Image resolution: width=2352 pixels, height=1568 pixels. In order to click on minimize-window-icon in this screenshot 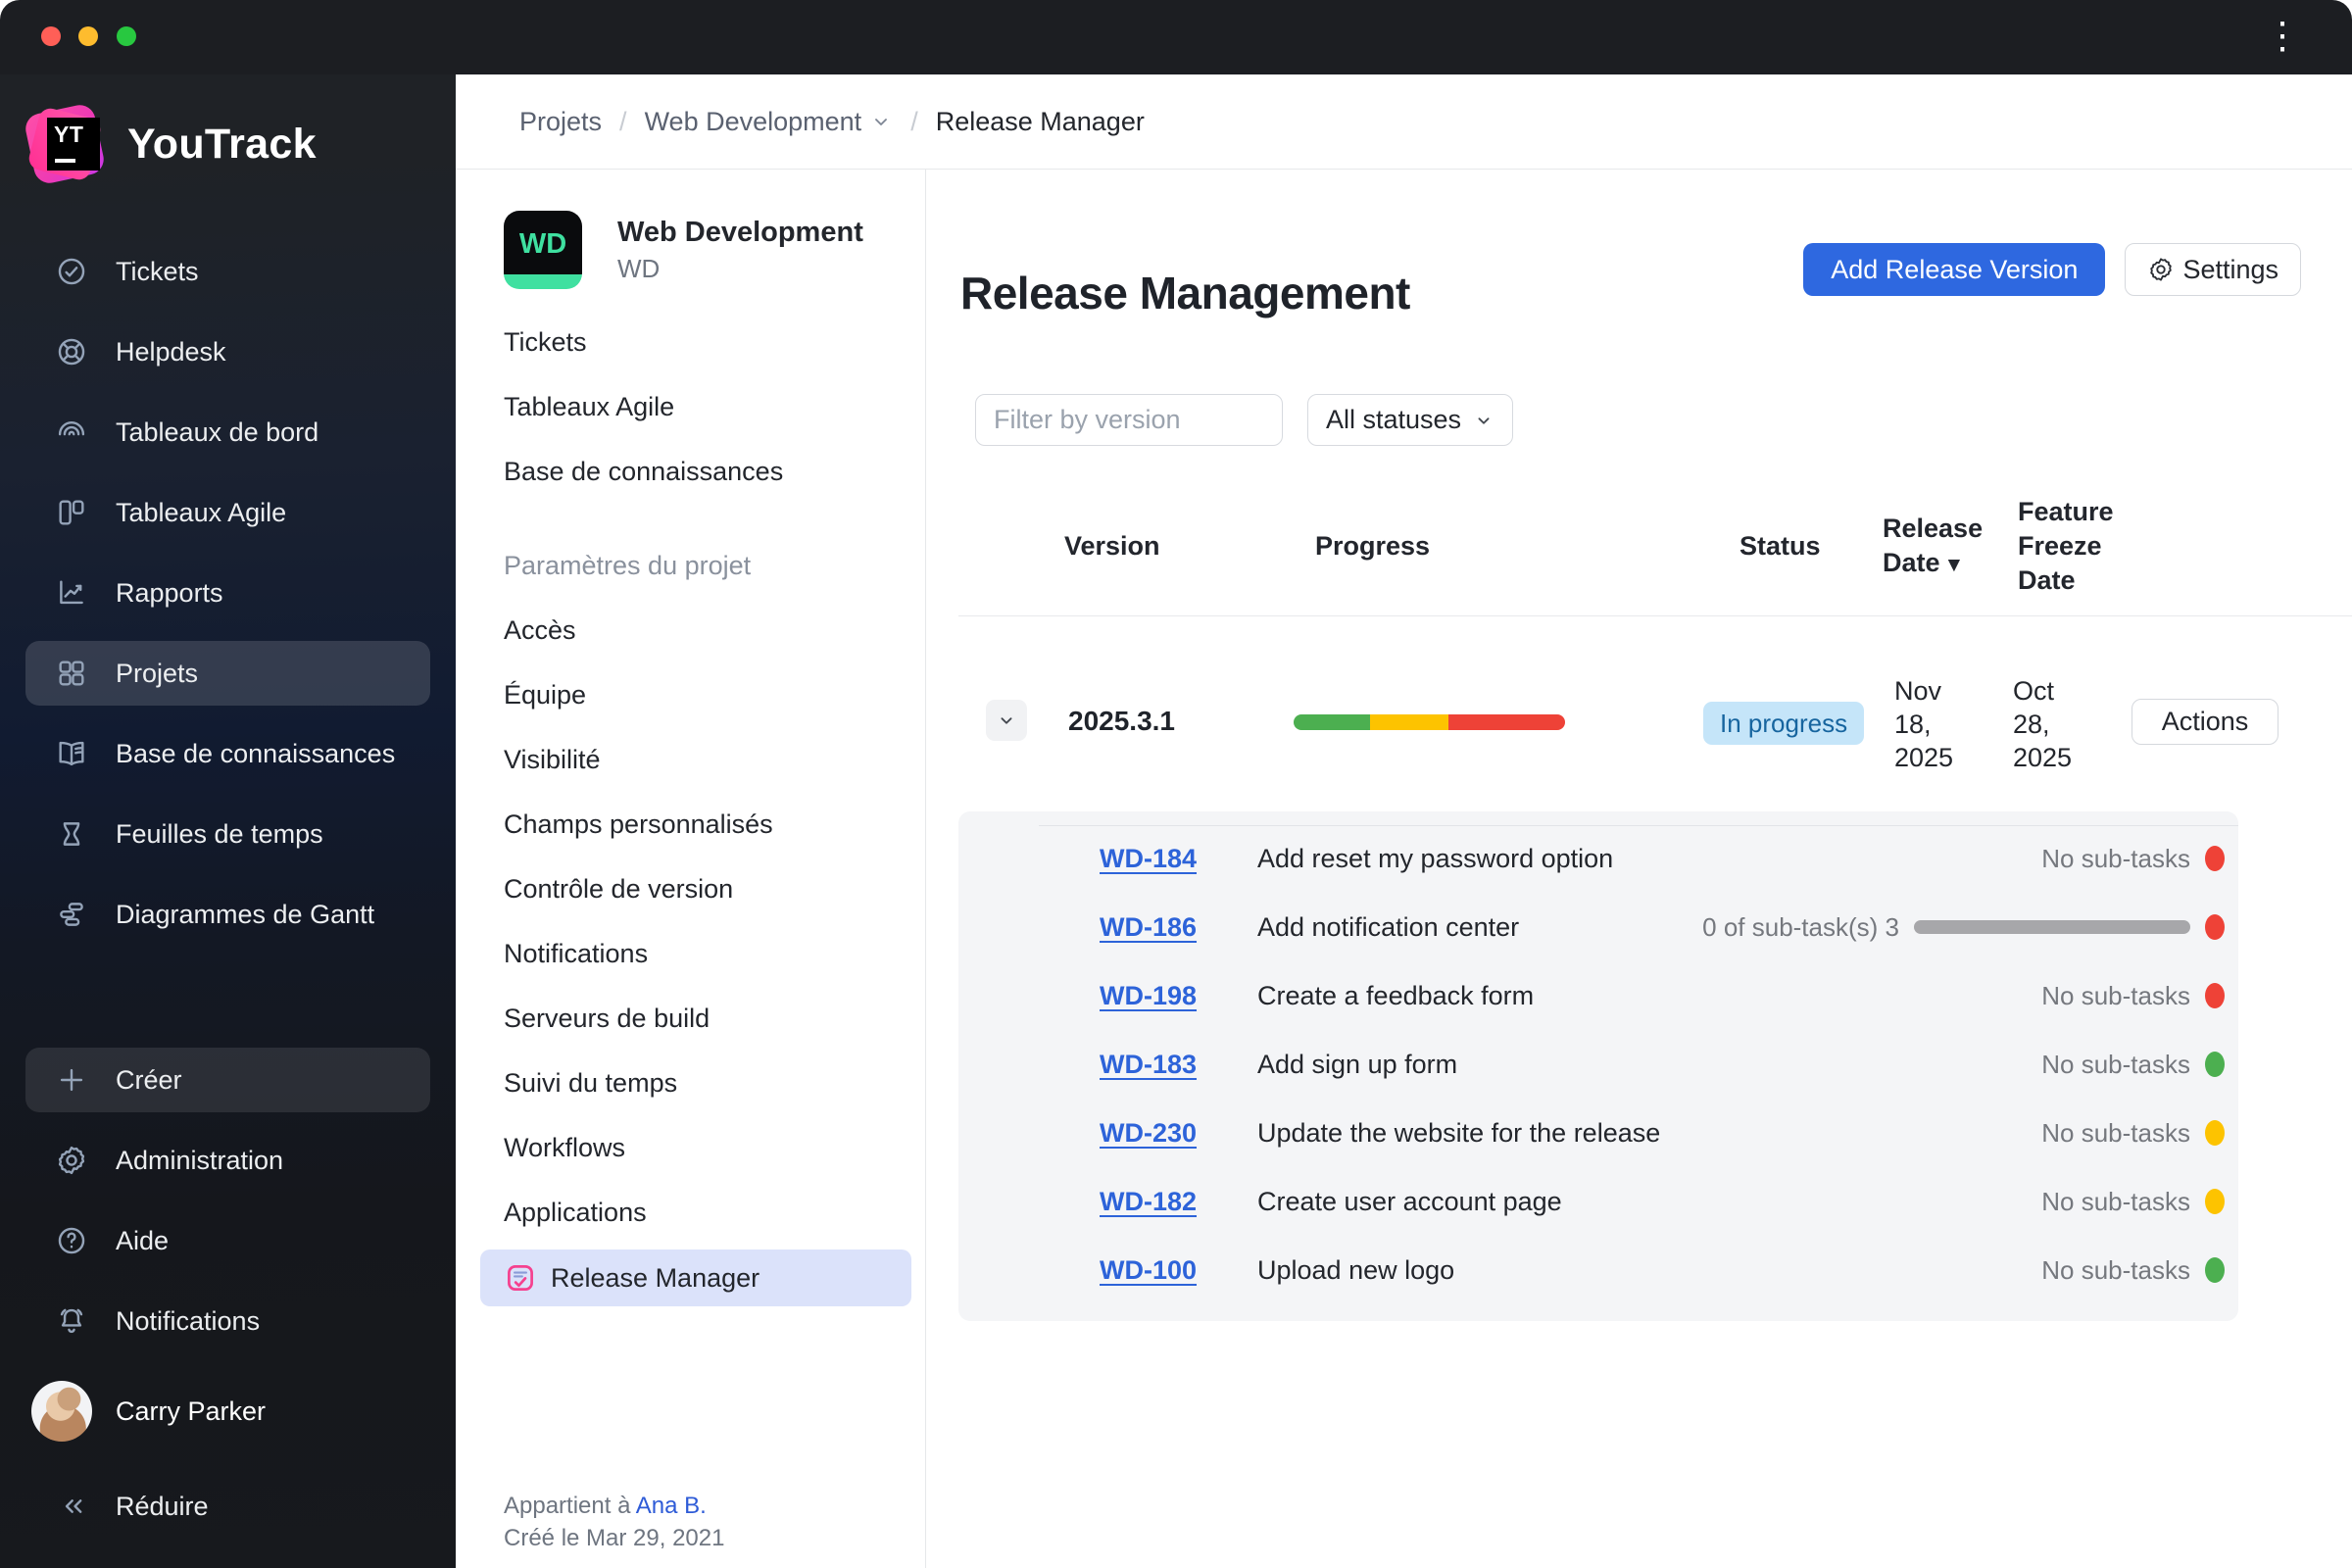, I will do `click(88, 36)`.